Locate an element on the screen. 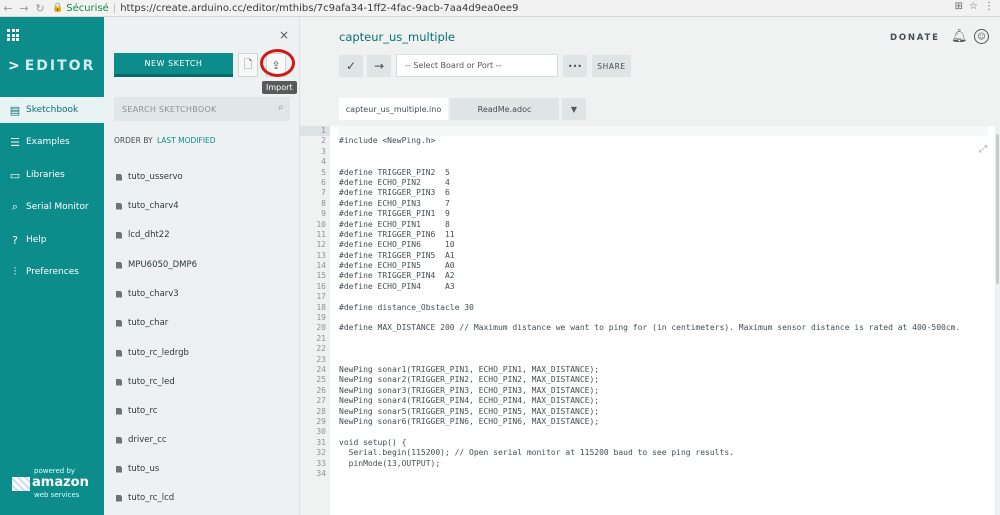  new-sketch-button: NEW SKETCH is located at coordinates (173, 65).